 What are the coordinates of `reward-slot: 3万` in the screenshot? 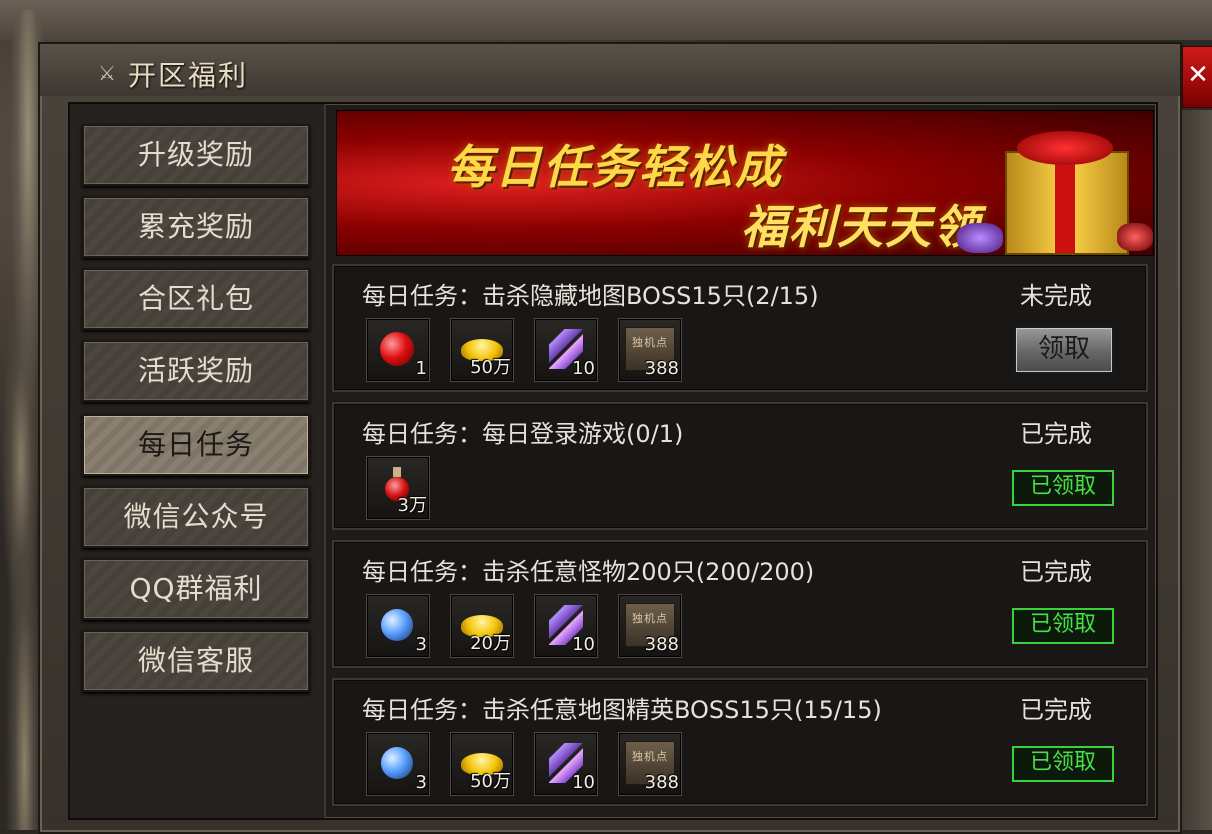 It's located at (398, 488).